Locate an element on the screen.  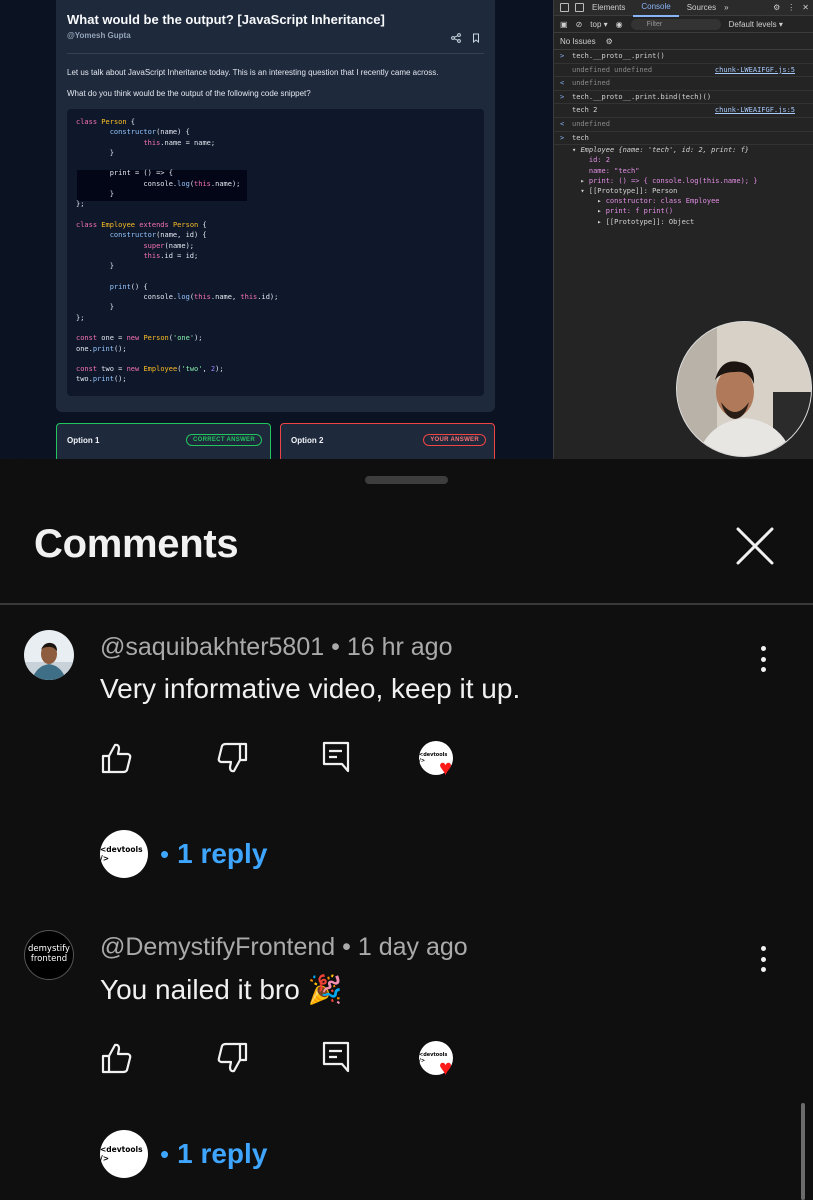
sidebar-toggle-icon: ▣ is located at coordinates (564, 24).